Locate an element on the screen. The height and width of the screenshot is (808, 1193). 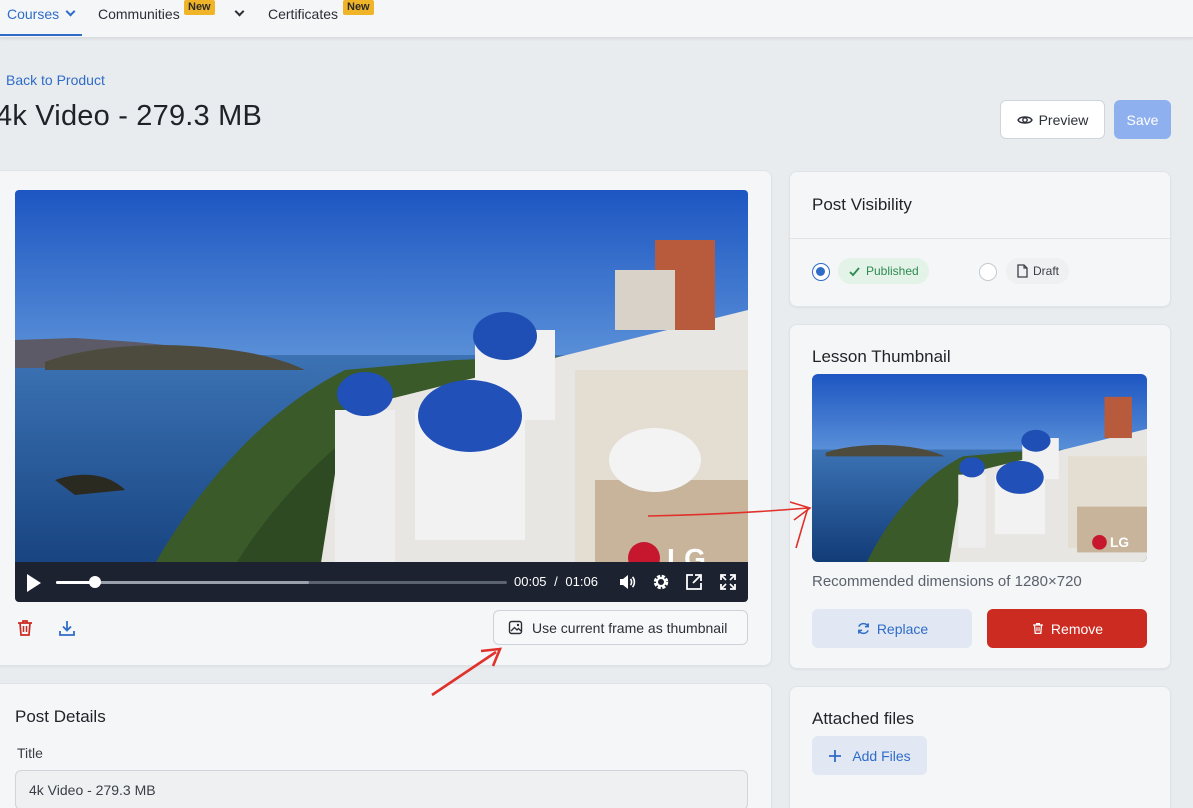
current-time: 00:05 is located at coordinates (530, 581).